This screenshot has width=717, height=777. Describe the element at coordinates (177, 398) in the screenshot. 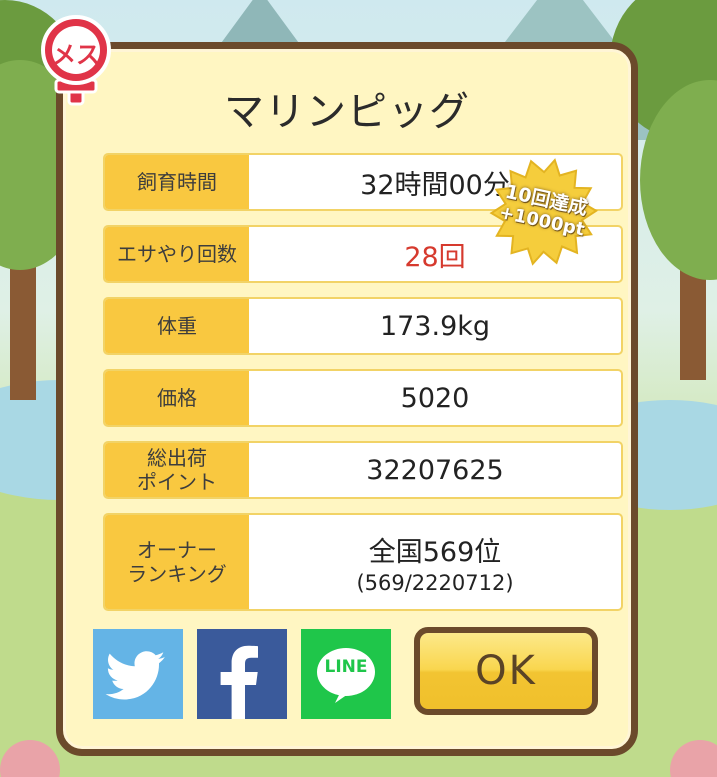

I see `stat-label: 価格` at that location.